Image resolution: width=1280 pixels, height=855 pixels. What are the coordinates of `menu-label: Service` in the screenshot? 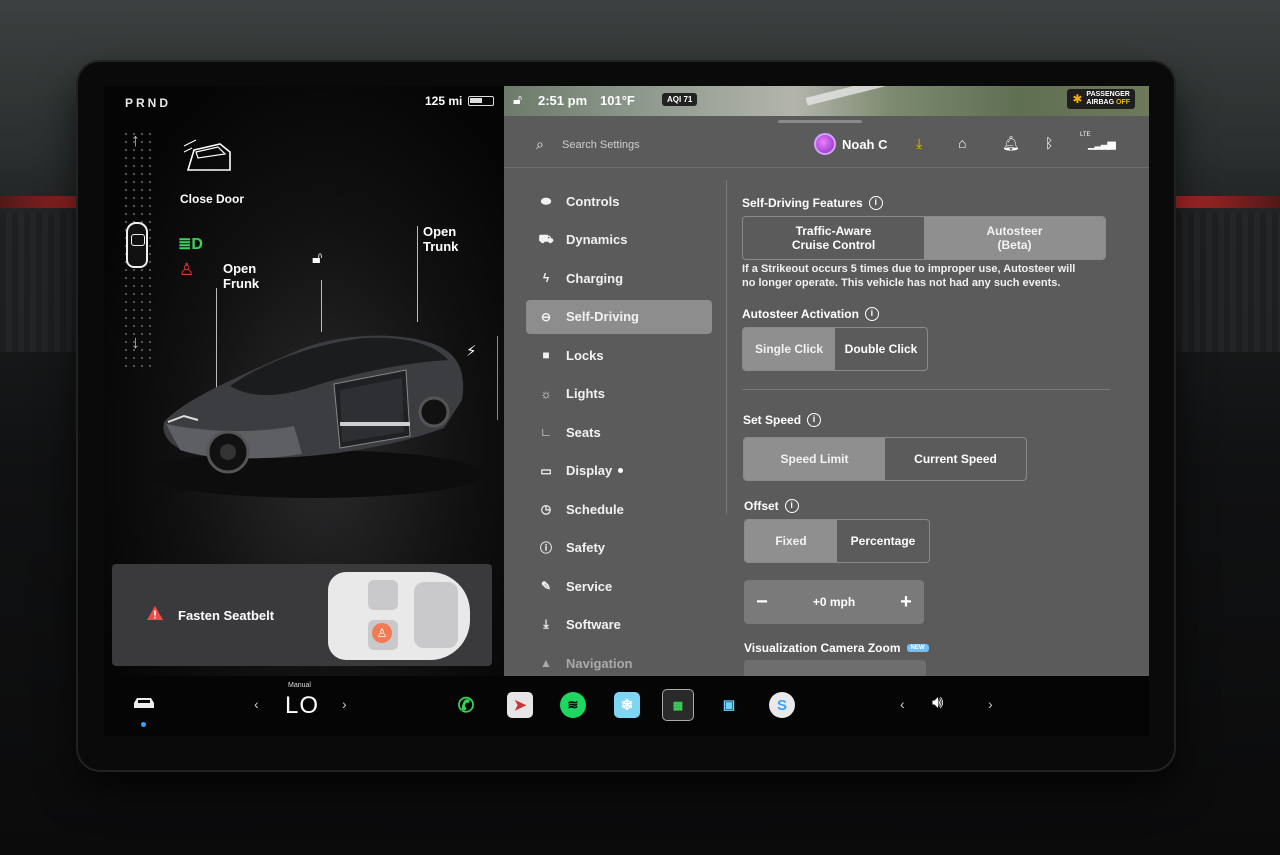 It's located at (589, 586).